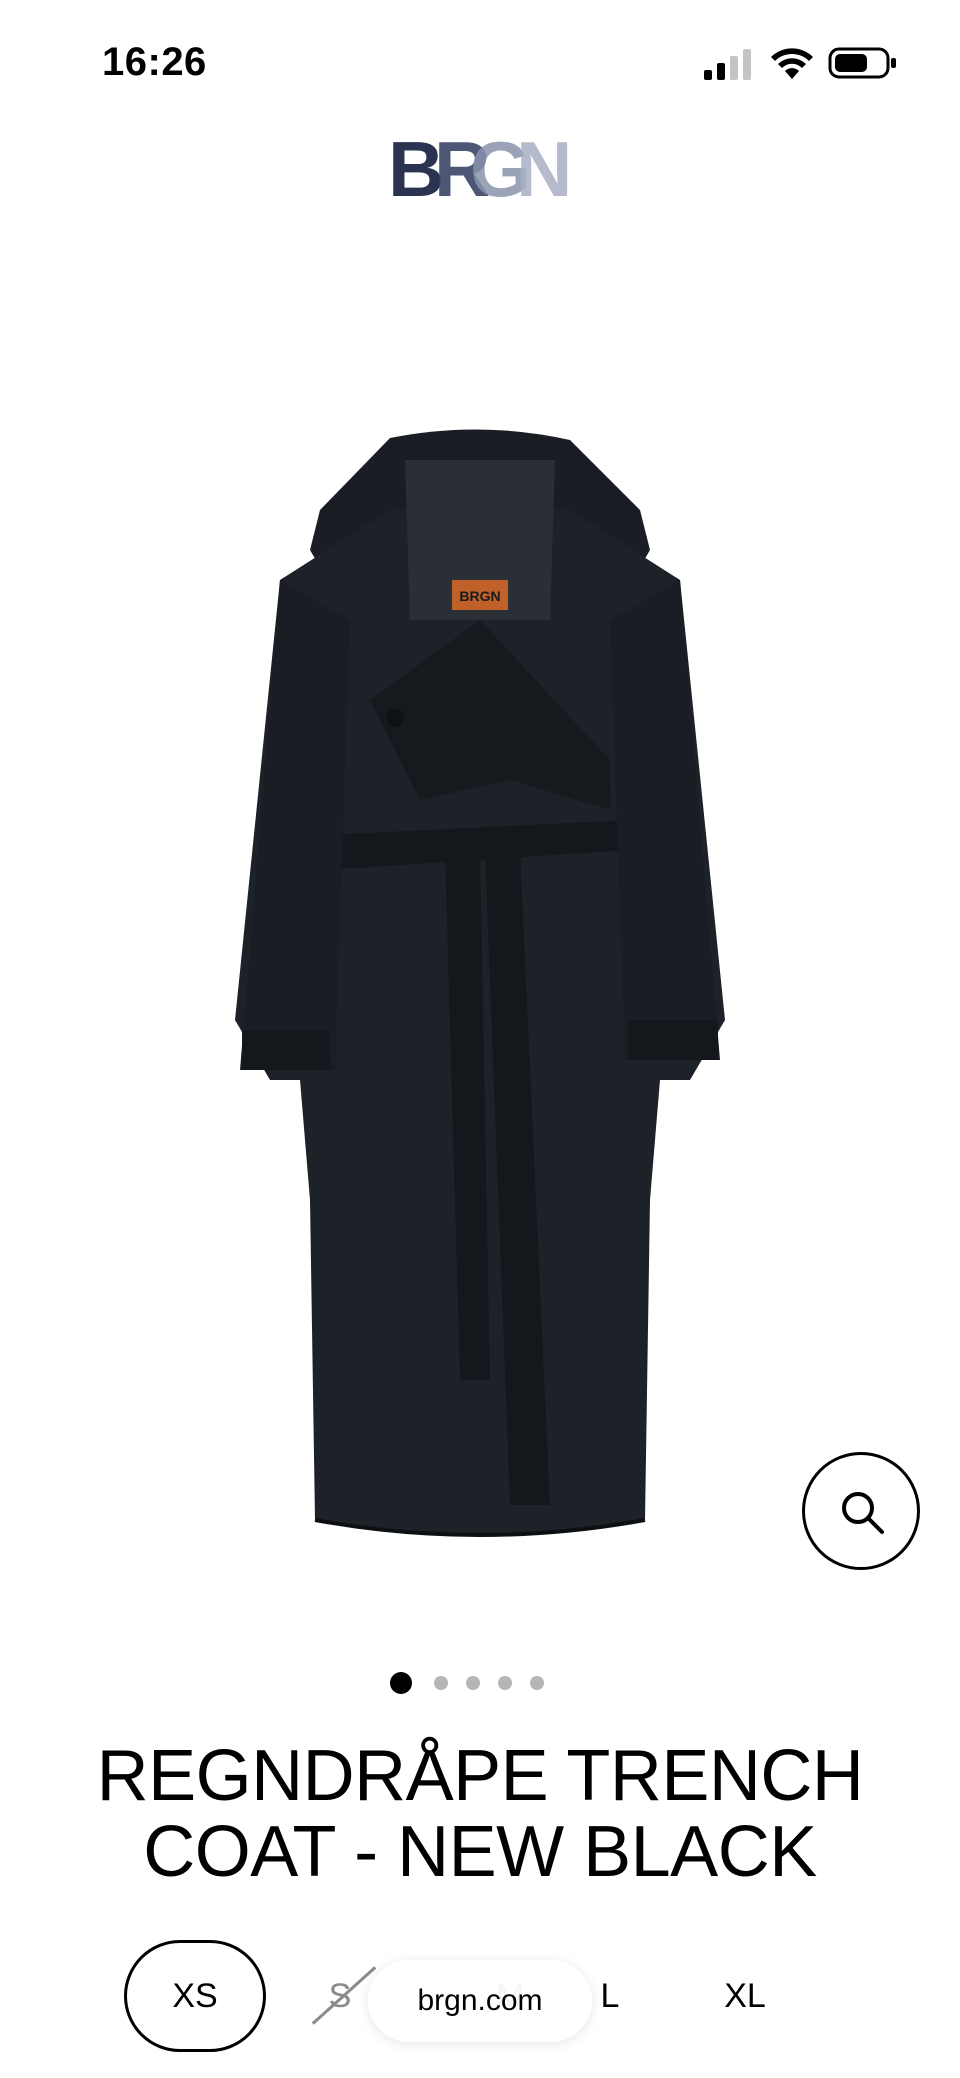 The image size is (960, 2078). I want to click on product-title-line-1: REGNDRÅPE TRENCH, so click(480, 1776).